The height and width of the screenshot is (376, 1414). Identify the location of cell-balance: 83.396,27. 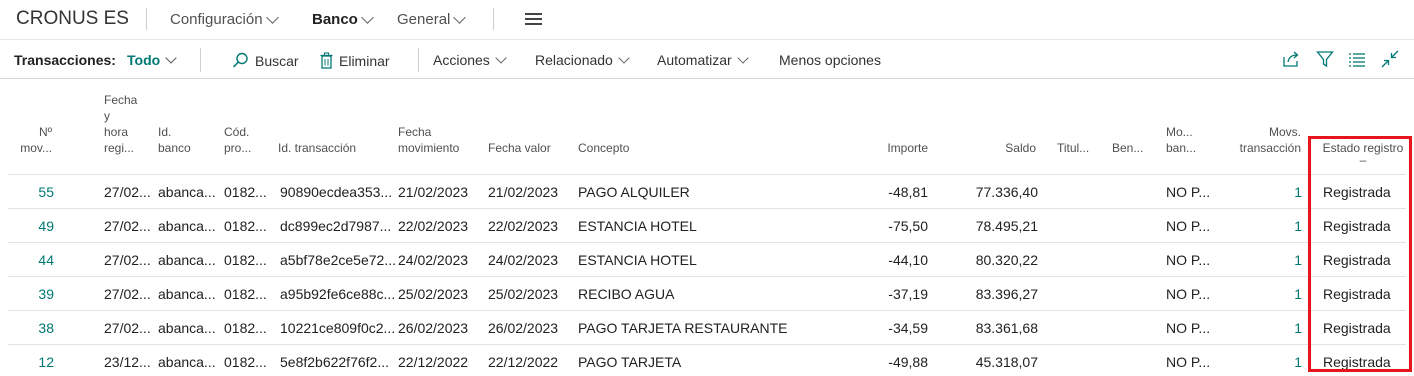
(1006, 294).